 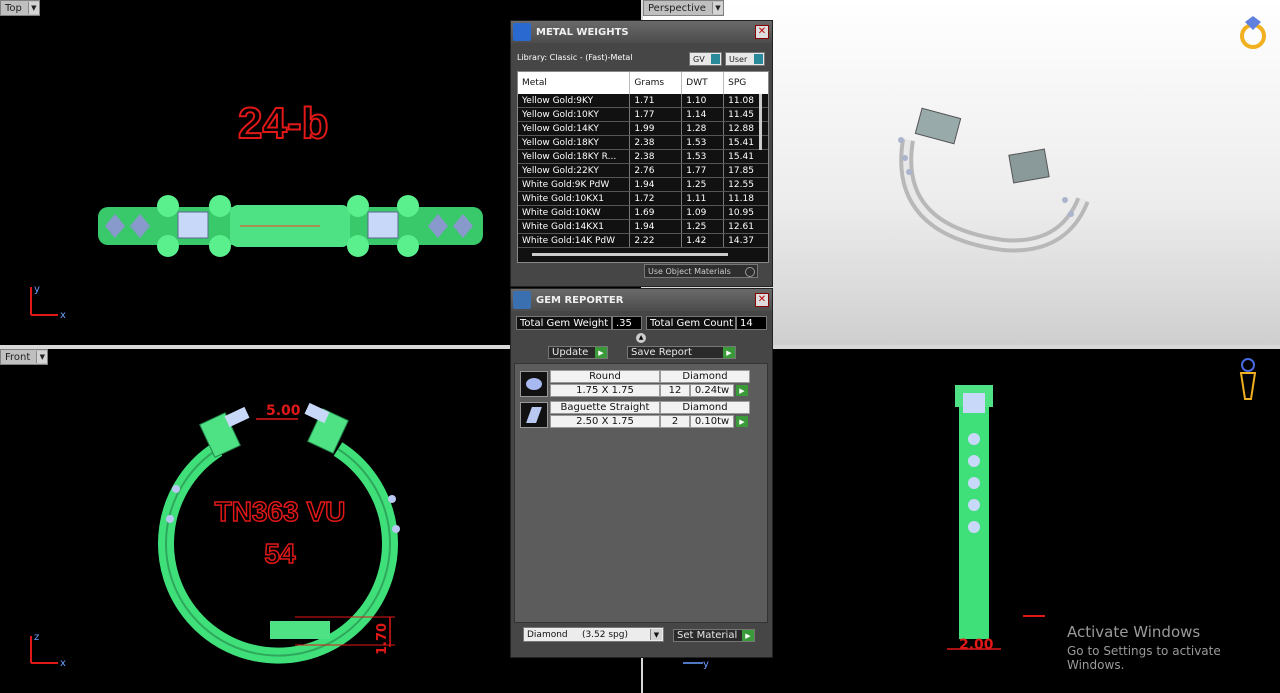 What do you see at coordinates (522, 32) in the screenshot?
I see `scale-icon` at bounding box center [522, 32].